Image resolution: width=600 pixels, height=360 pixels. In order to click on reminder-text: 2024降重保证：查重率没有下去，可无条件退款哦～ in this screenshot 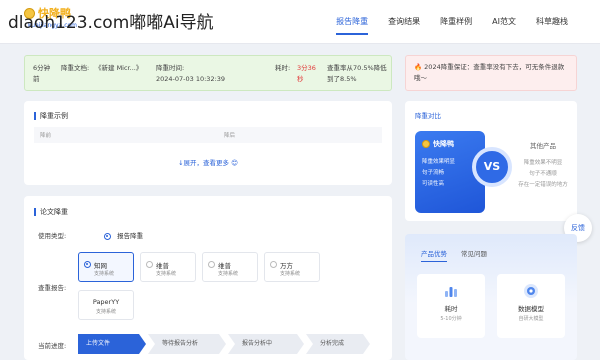, I will do `click(489, 72)`.